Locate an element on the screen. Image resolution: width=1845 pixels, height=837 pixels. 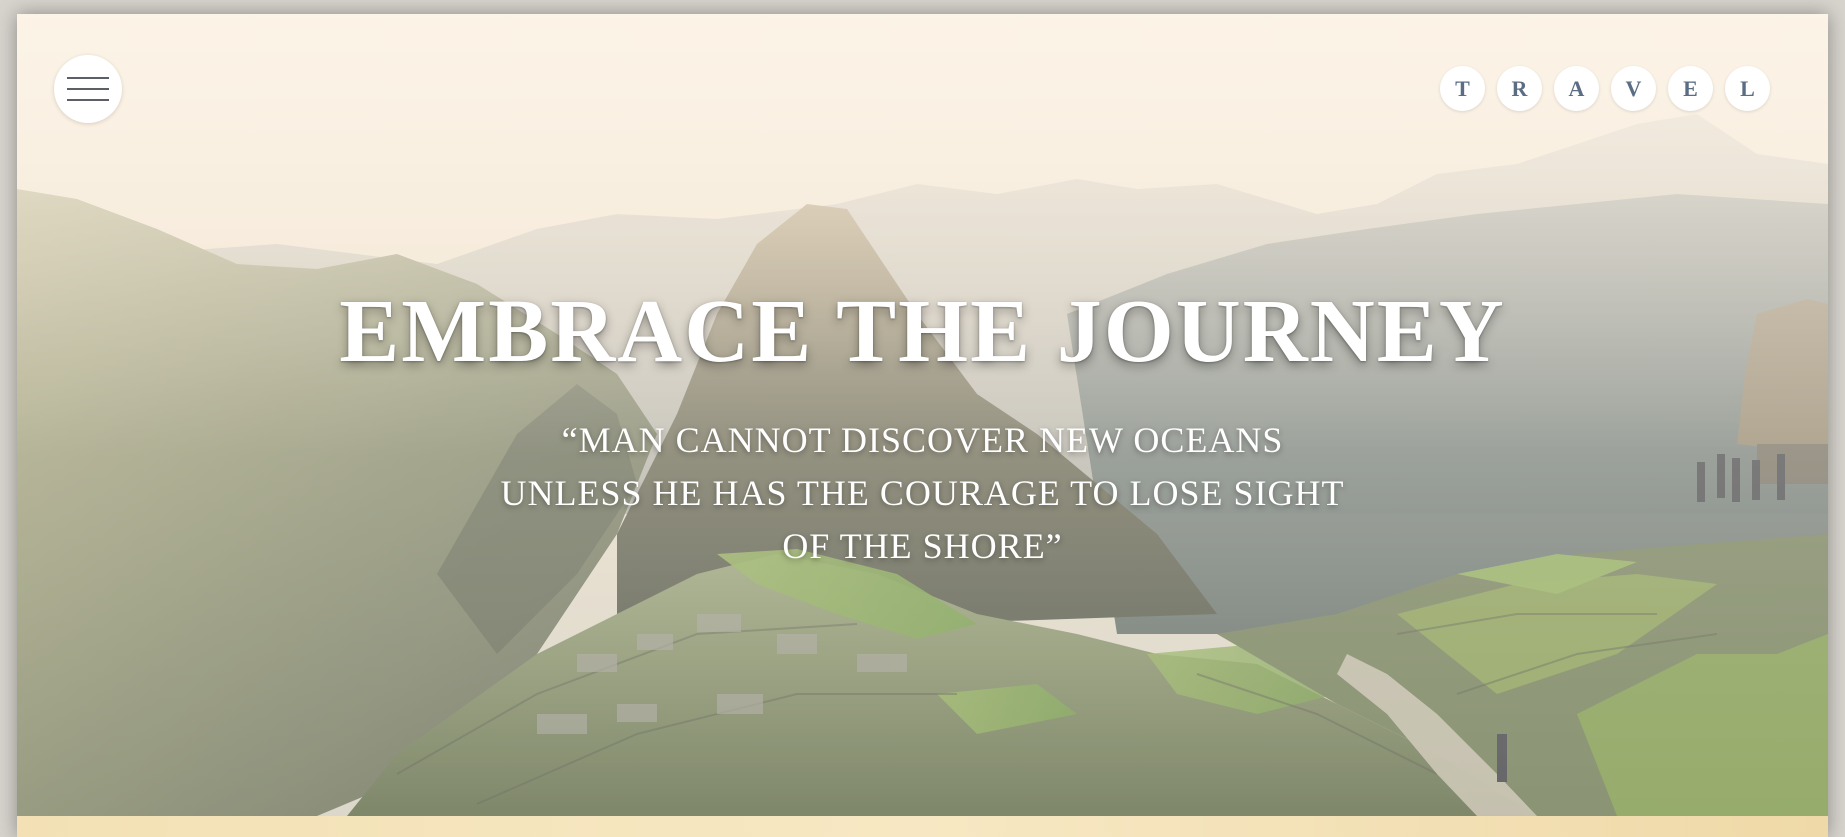
brand-letter-l: L is located at coordinates (1747, 88).